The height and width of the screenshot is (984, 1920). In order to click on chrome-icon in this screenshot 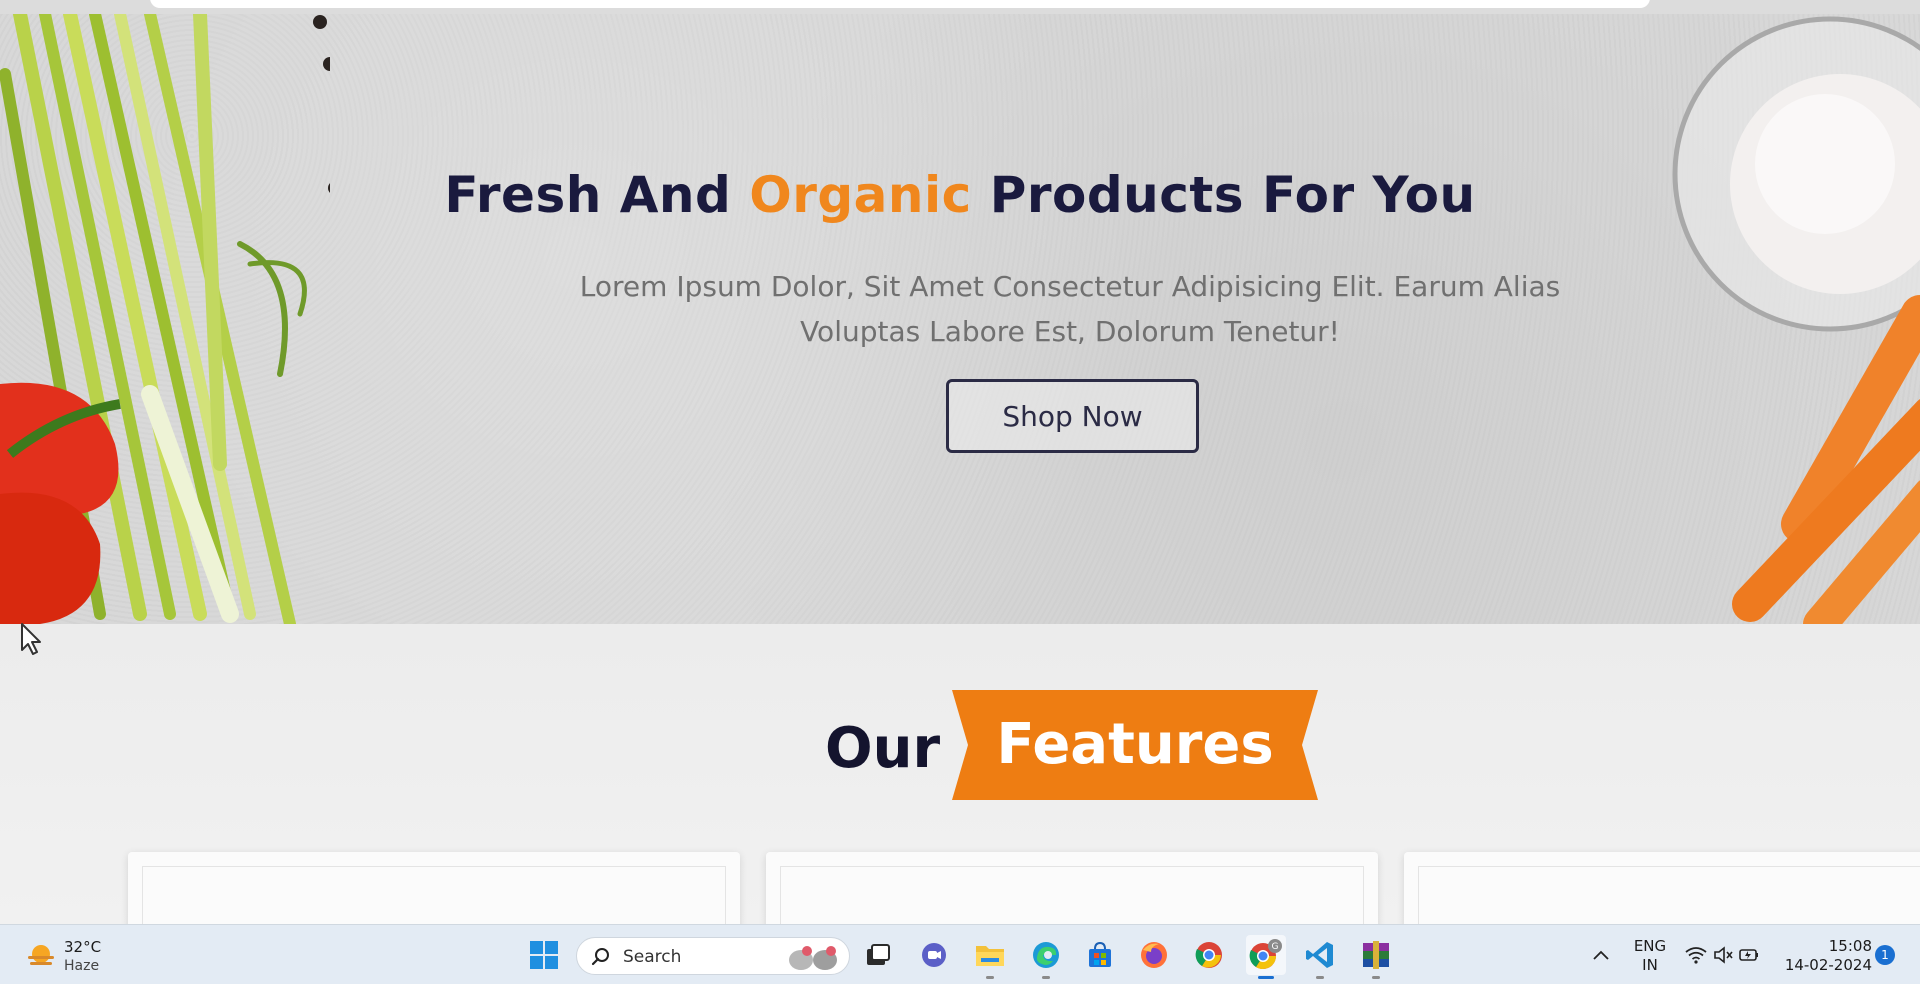, I will do `click(1208, 955)`.